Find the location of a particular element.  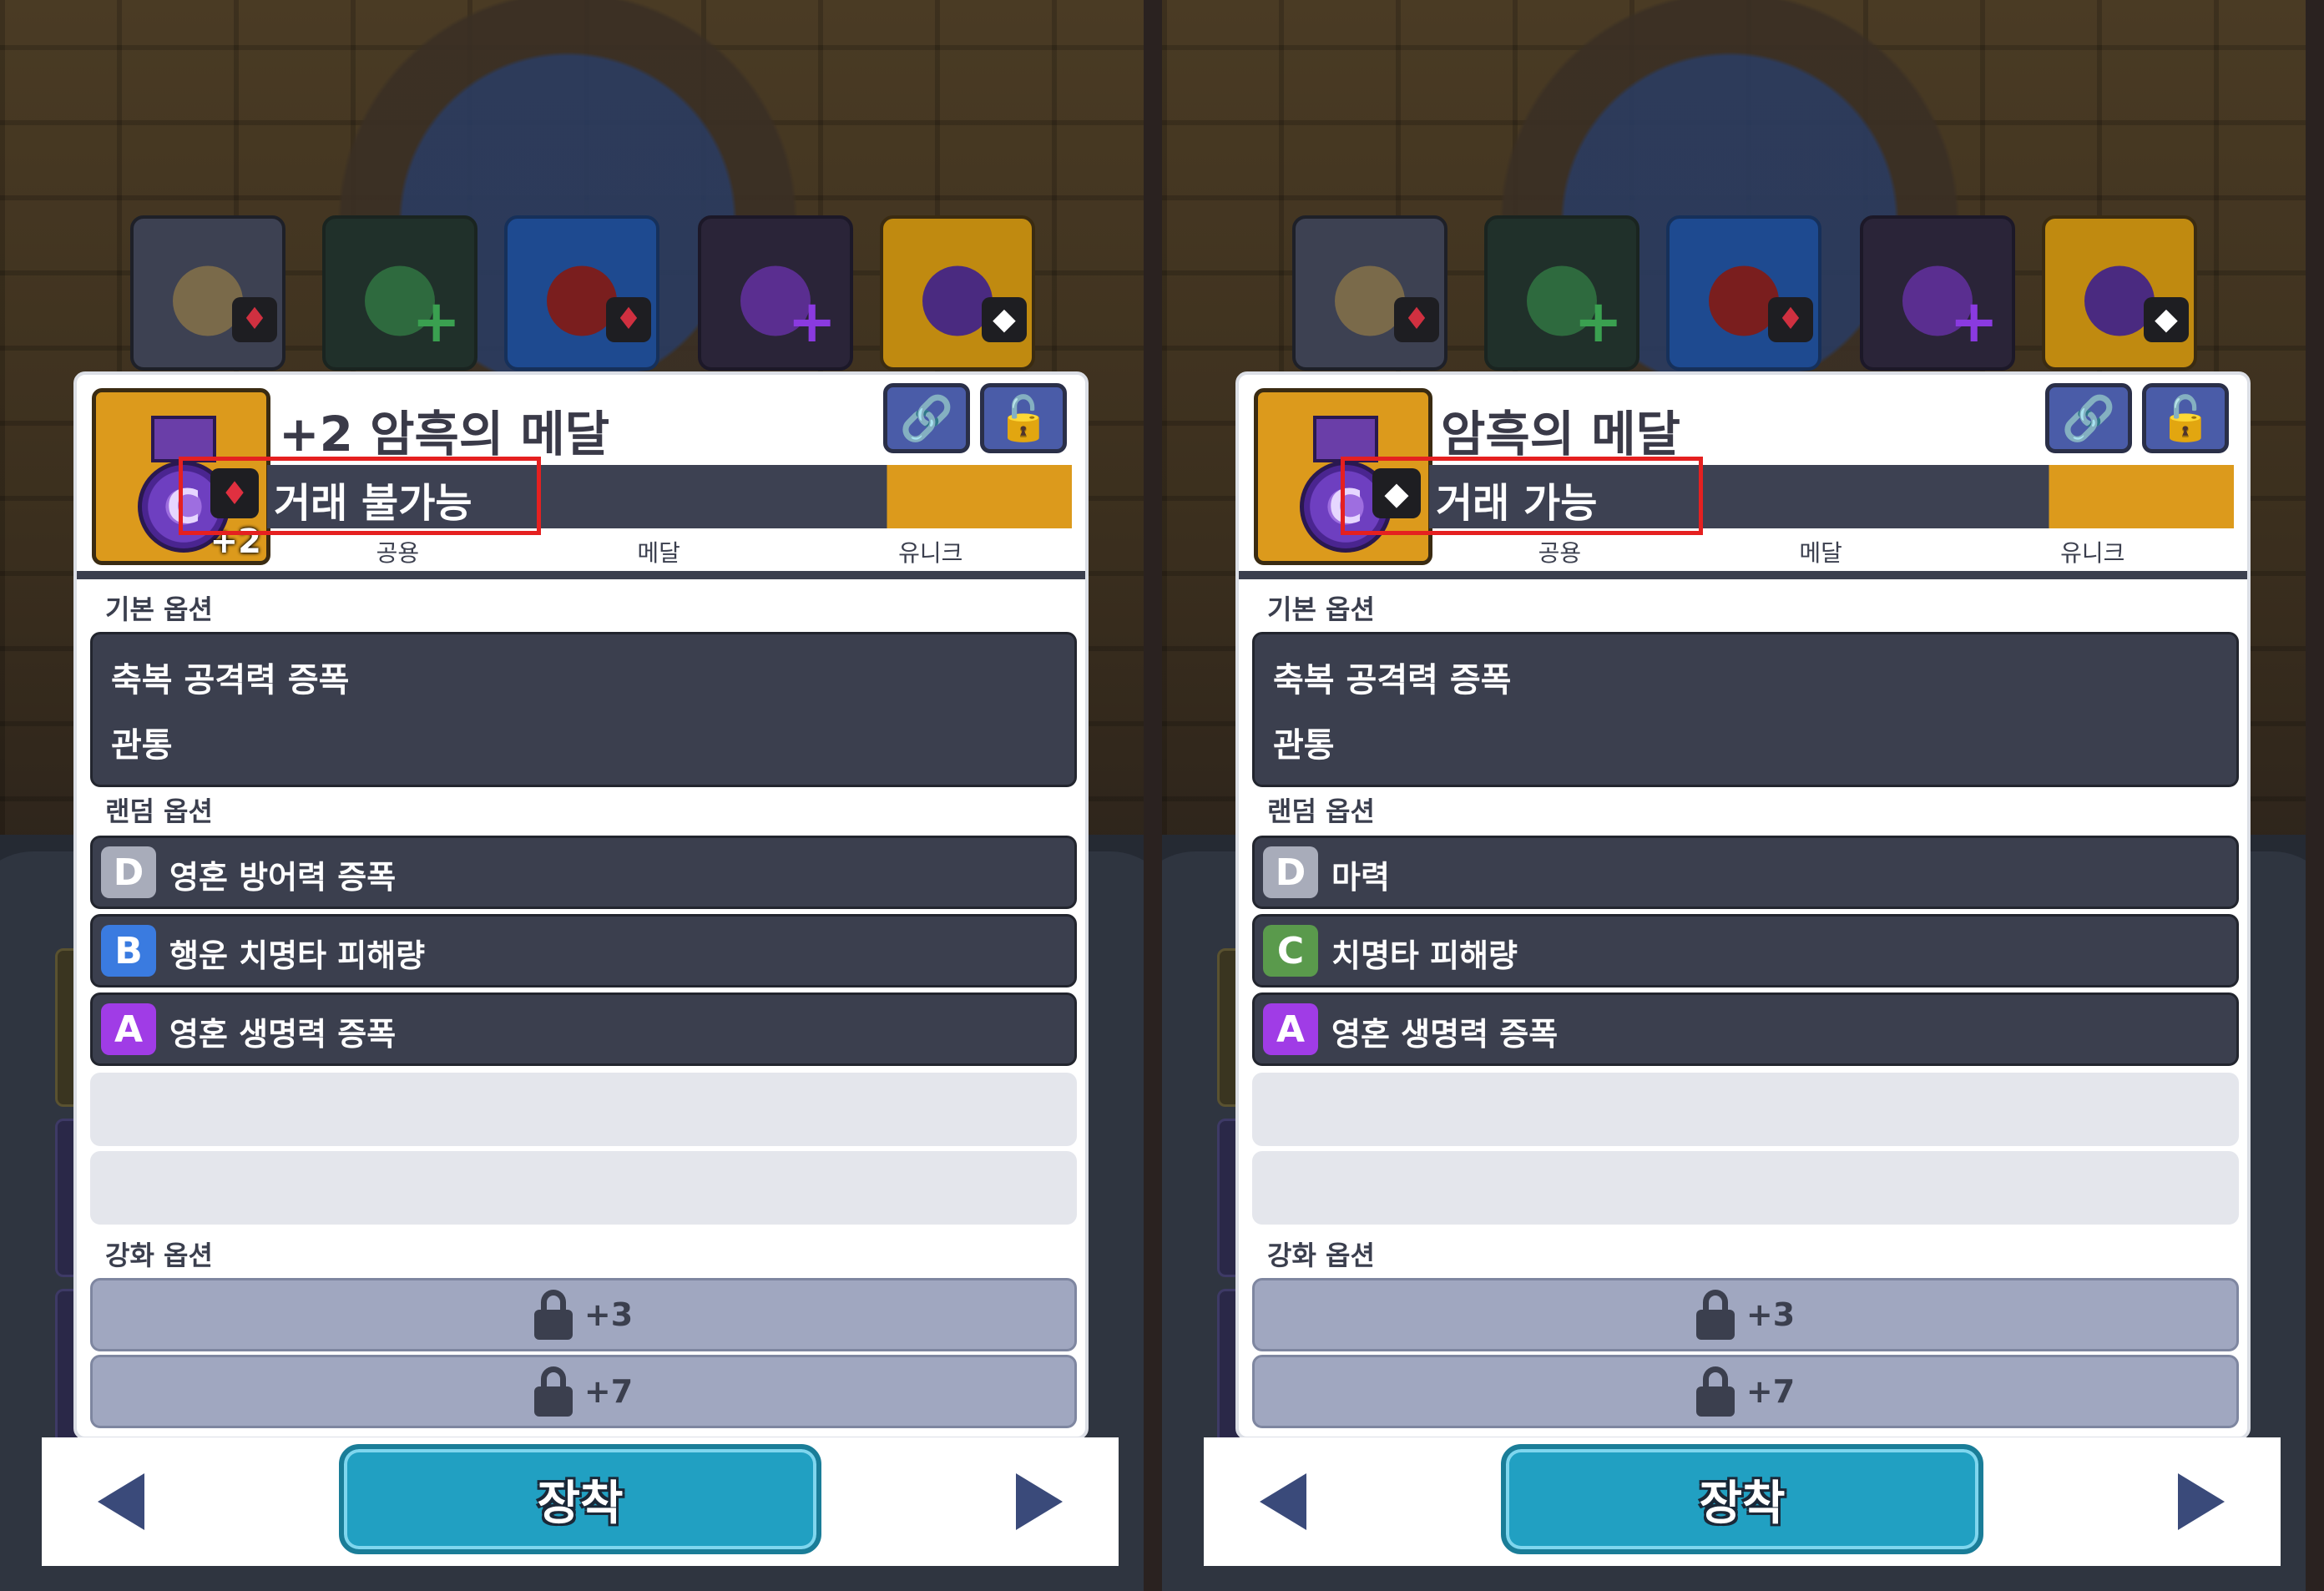

grade-badge: D is located at coordinates (1290, 872).